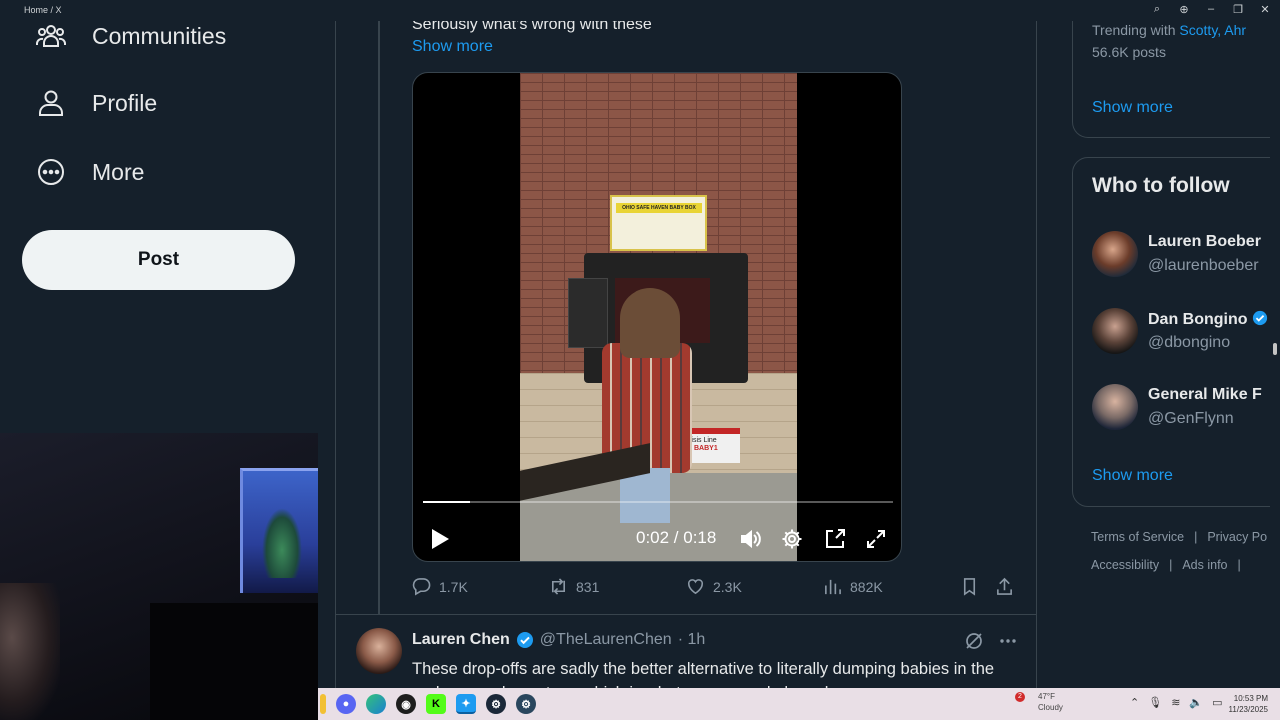  I want to click on fullscreen-icon, so click(876, 539).